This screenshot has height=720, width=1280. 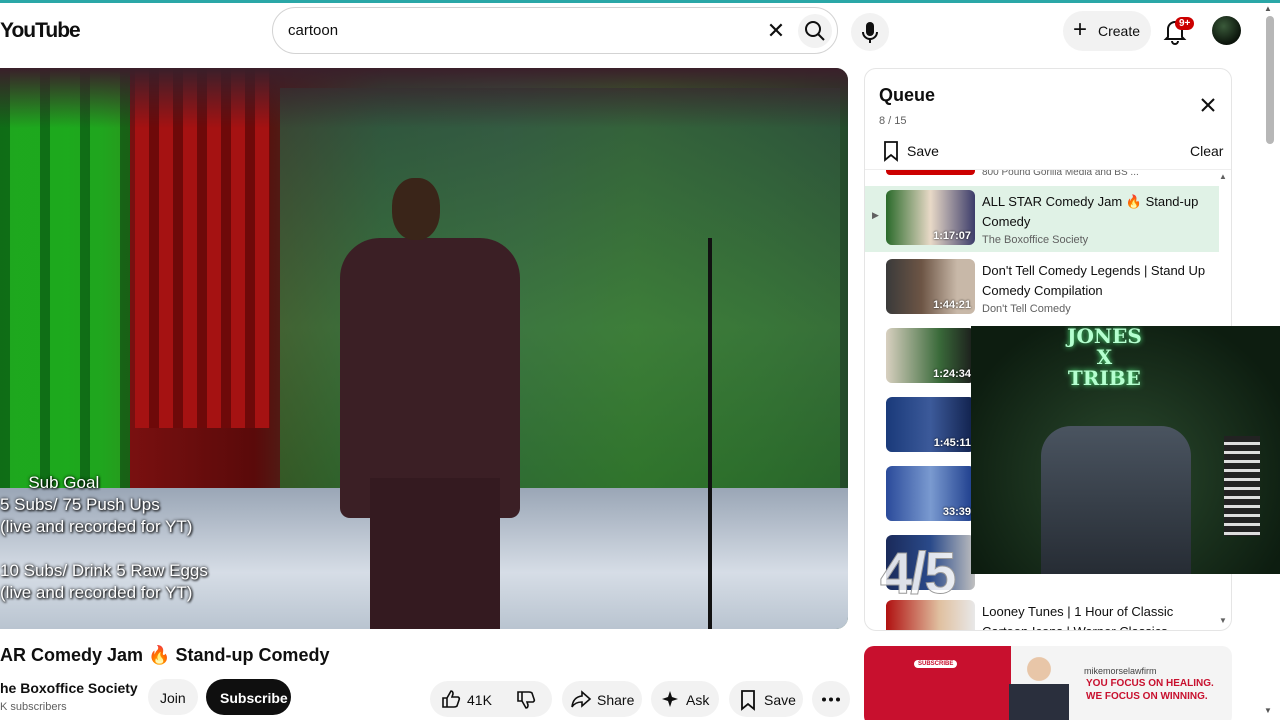 What do you see at coordinates (952, 305) in the screenshot?
I see `video-duration: 1:44:21` at bounding box center [952, 305].